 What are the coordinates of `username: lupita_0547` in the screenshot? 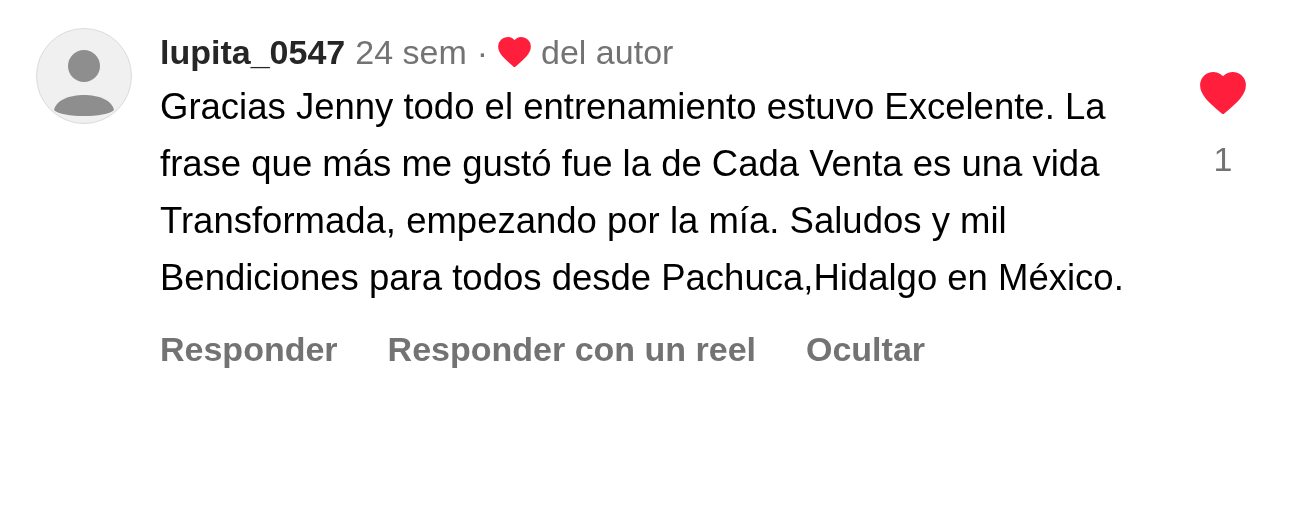 It's located at (253, 52).